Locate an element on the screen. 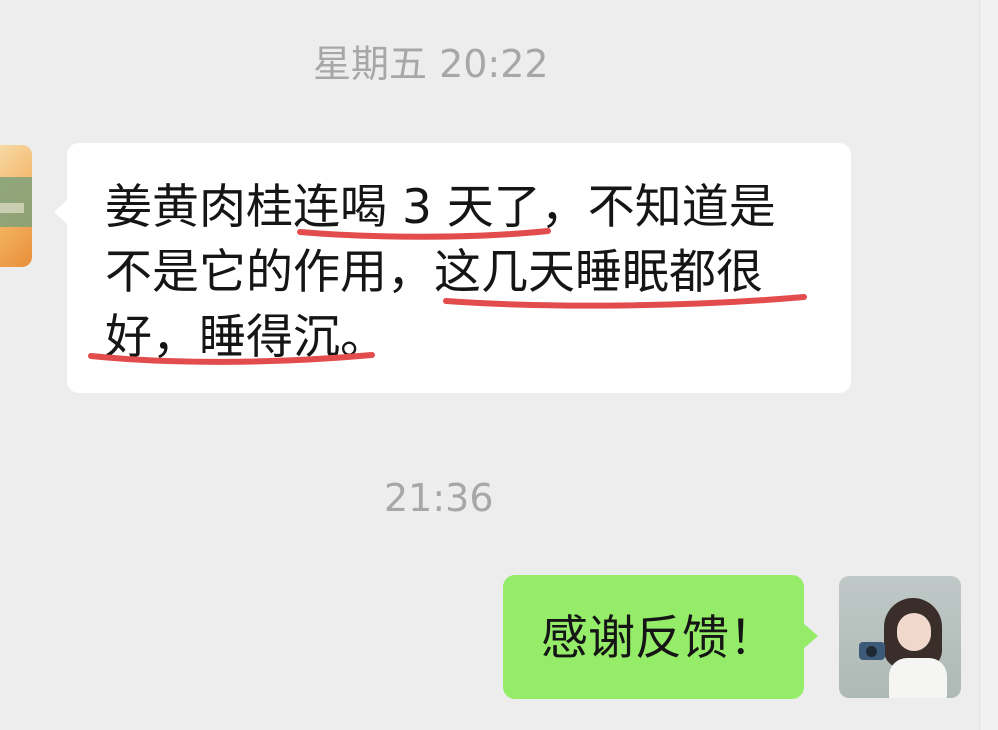 Image resolution: width=998 pixels, height=730 pixels. timestamp-friday: 星期五 20:22 is located at coordinates (431, 64).